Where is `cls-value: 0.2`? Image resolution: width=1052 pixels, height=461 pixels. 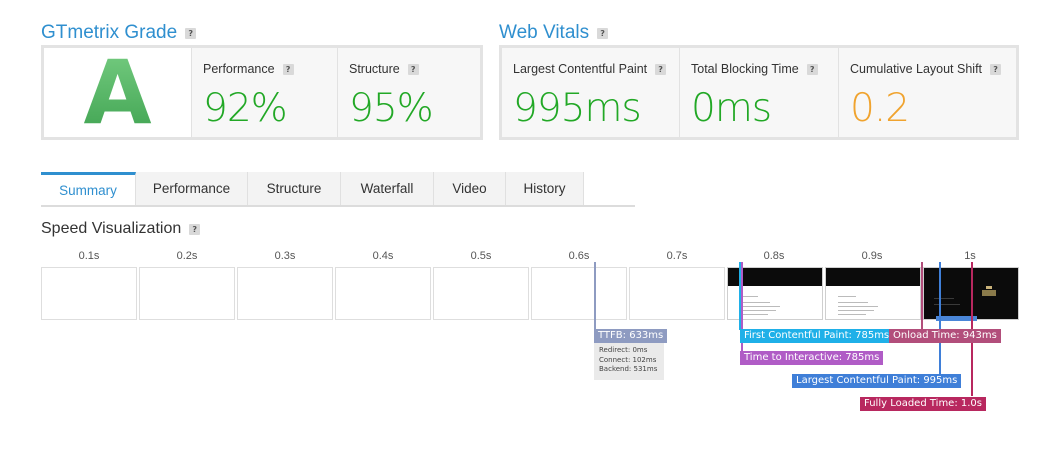 cls-value: 0.2 is located at coordinates (880, 108).